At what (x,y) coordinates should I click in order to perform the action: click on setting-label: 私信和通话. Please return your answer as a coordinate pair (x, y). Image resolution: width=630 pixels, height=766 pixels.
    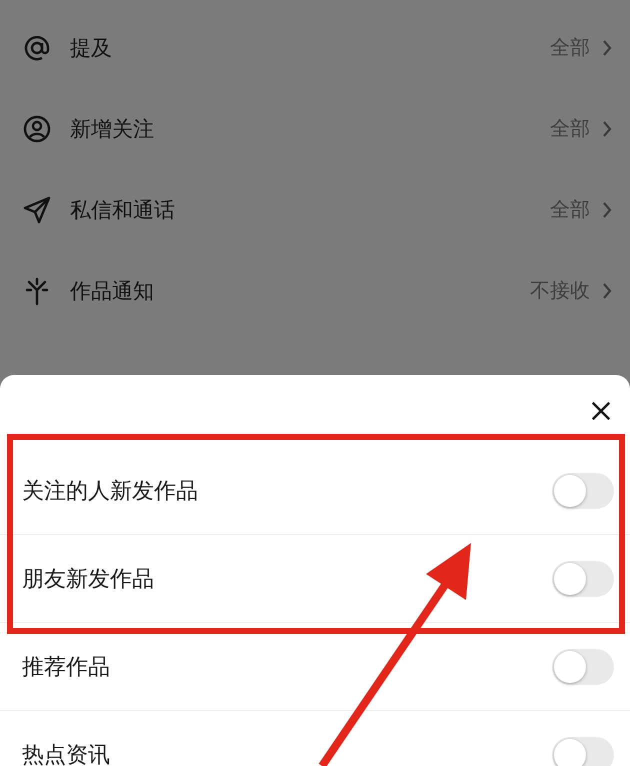
    Looking at the image, I should click on (123, 210).